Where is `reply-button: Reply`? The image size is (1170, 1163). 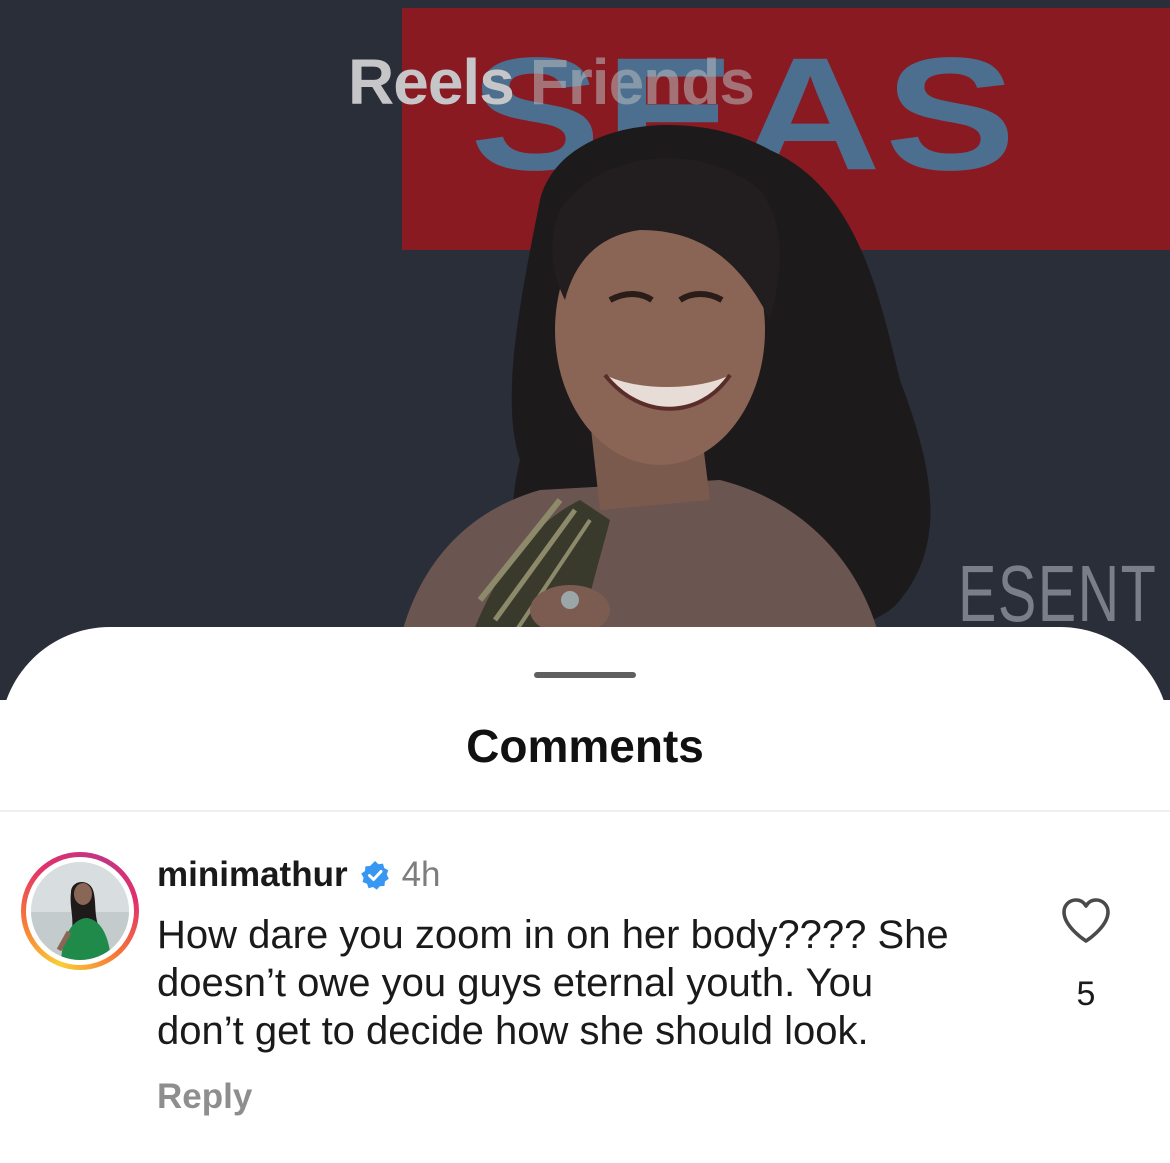
reply-button: Reply is located at coordinates (204, 1097).